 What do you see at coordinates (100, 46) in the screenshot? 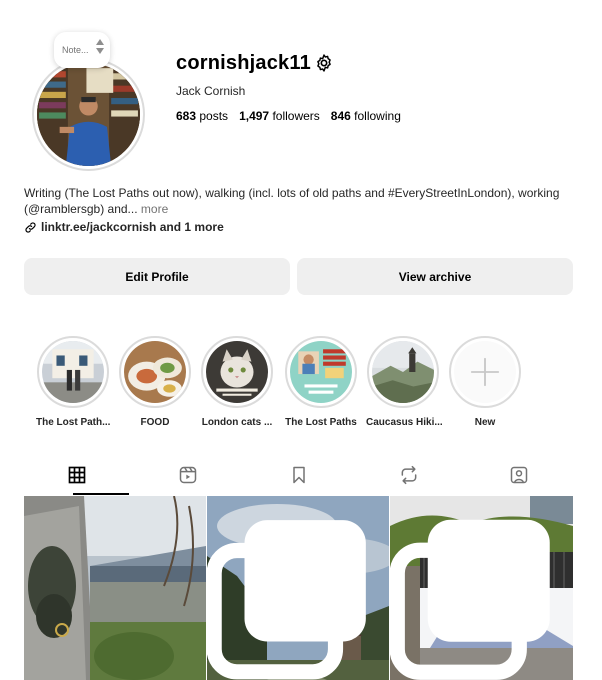
I see `note-arrows-icon` at bounding box center [100, 46].